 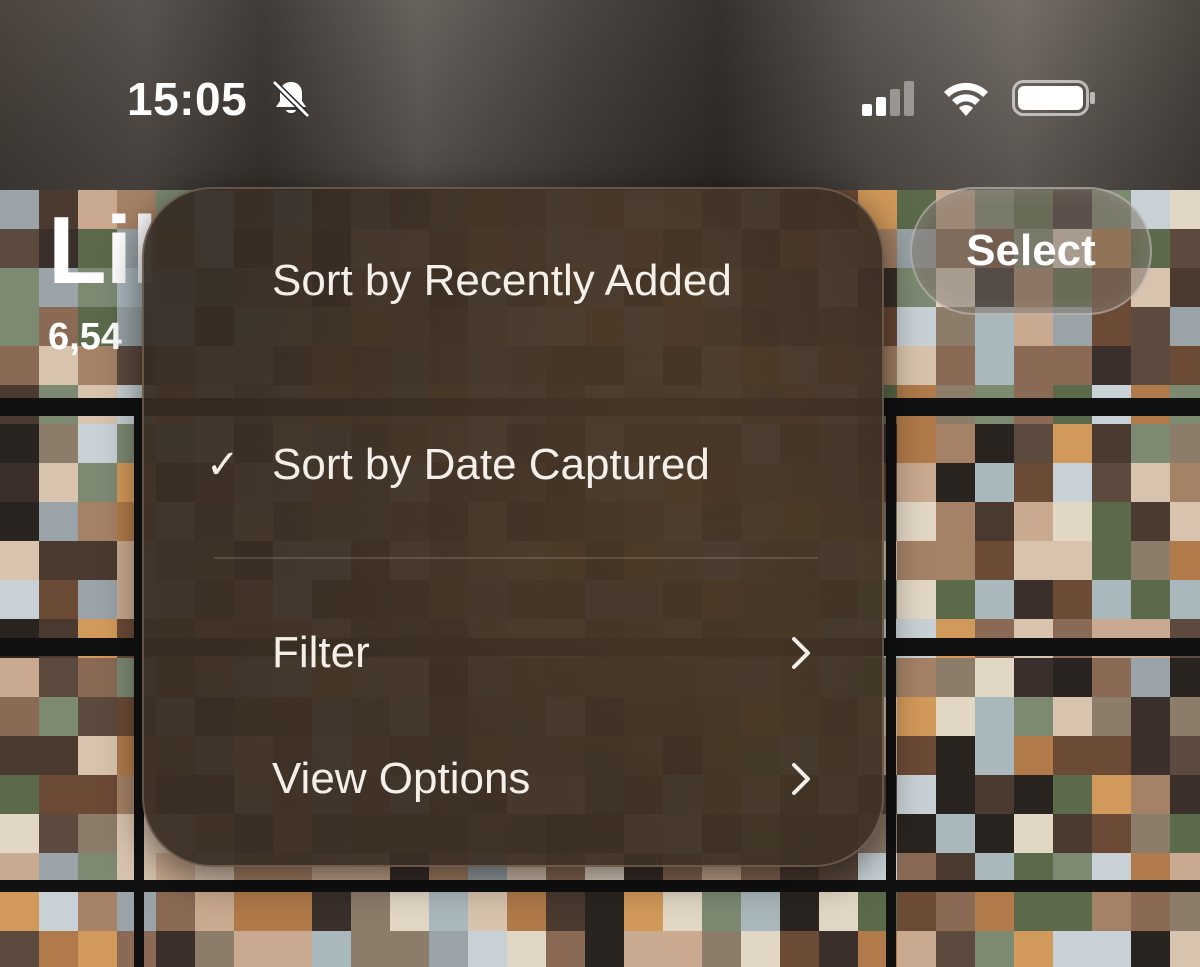 I want to click on select-button: Select, so click(x=1031, y=251).